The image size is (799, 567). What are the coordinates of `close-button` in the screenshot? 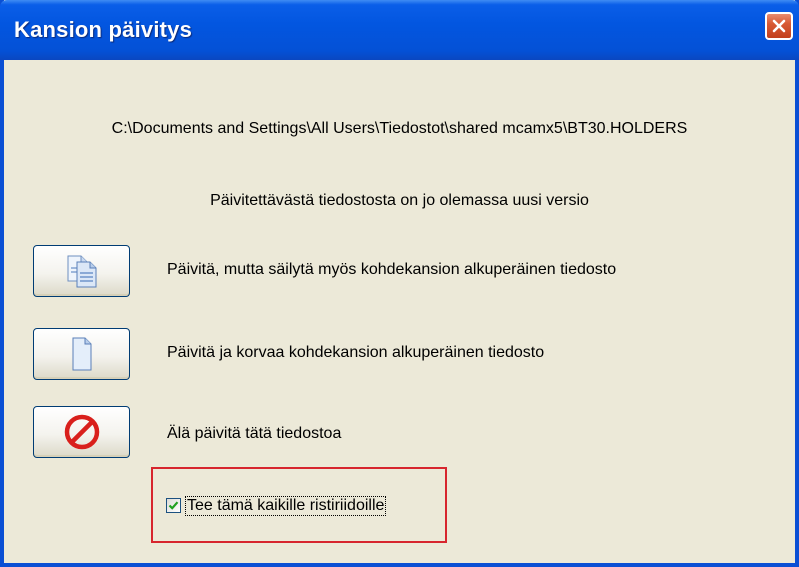 It's located at (779, 26).